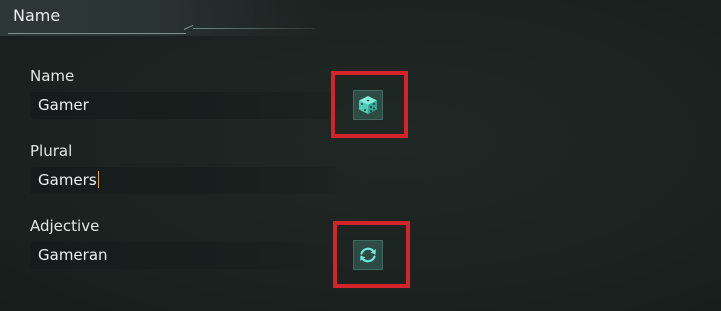  What do you see at coordinates (98, 179) in the screenshot?
I see `text-caret` at bounding box center [98, 179].